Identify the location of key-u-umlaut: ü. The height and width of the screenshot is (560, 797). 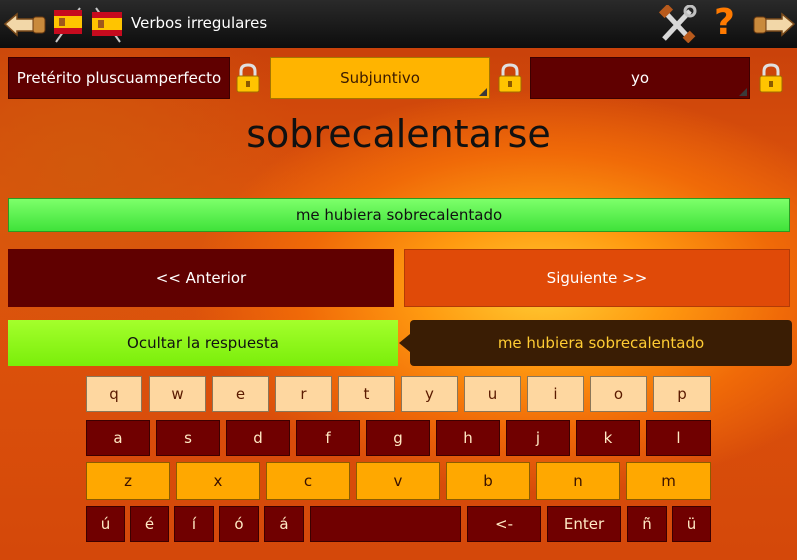
(691, 524).